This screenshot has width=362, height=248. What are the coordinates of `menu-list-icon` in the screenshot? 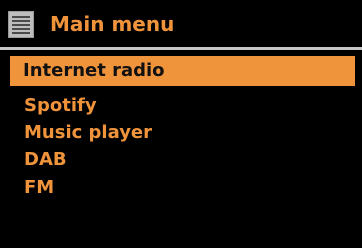 It's located at (21, 24).